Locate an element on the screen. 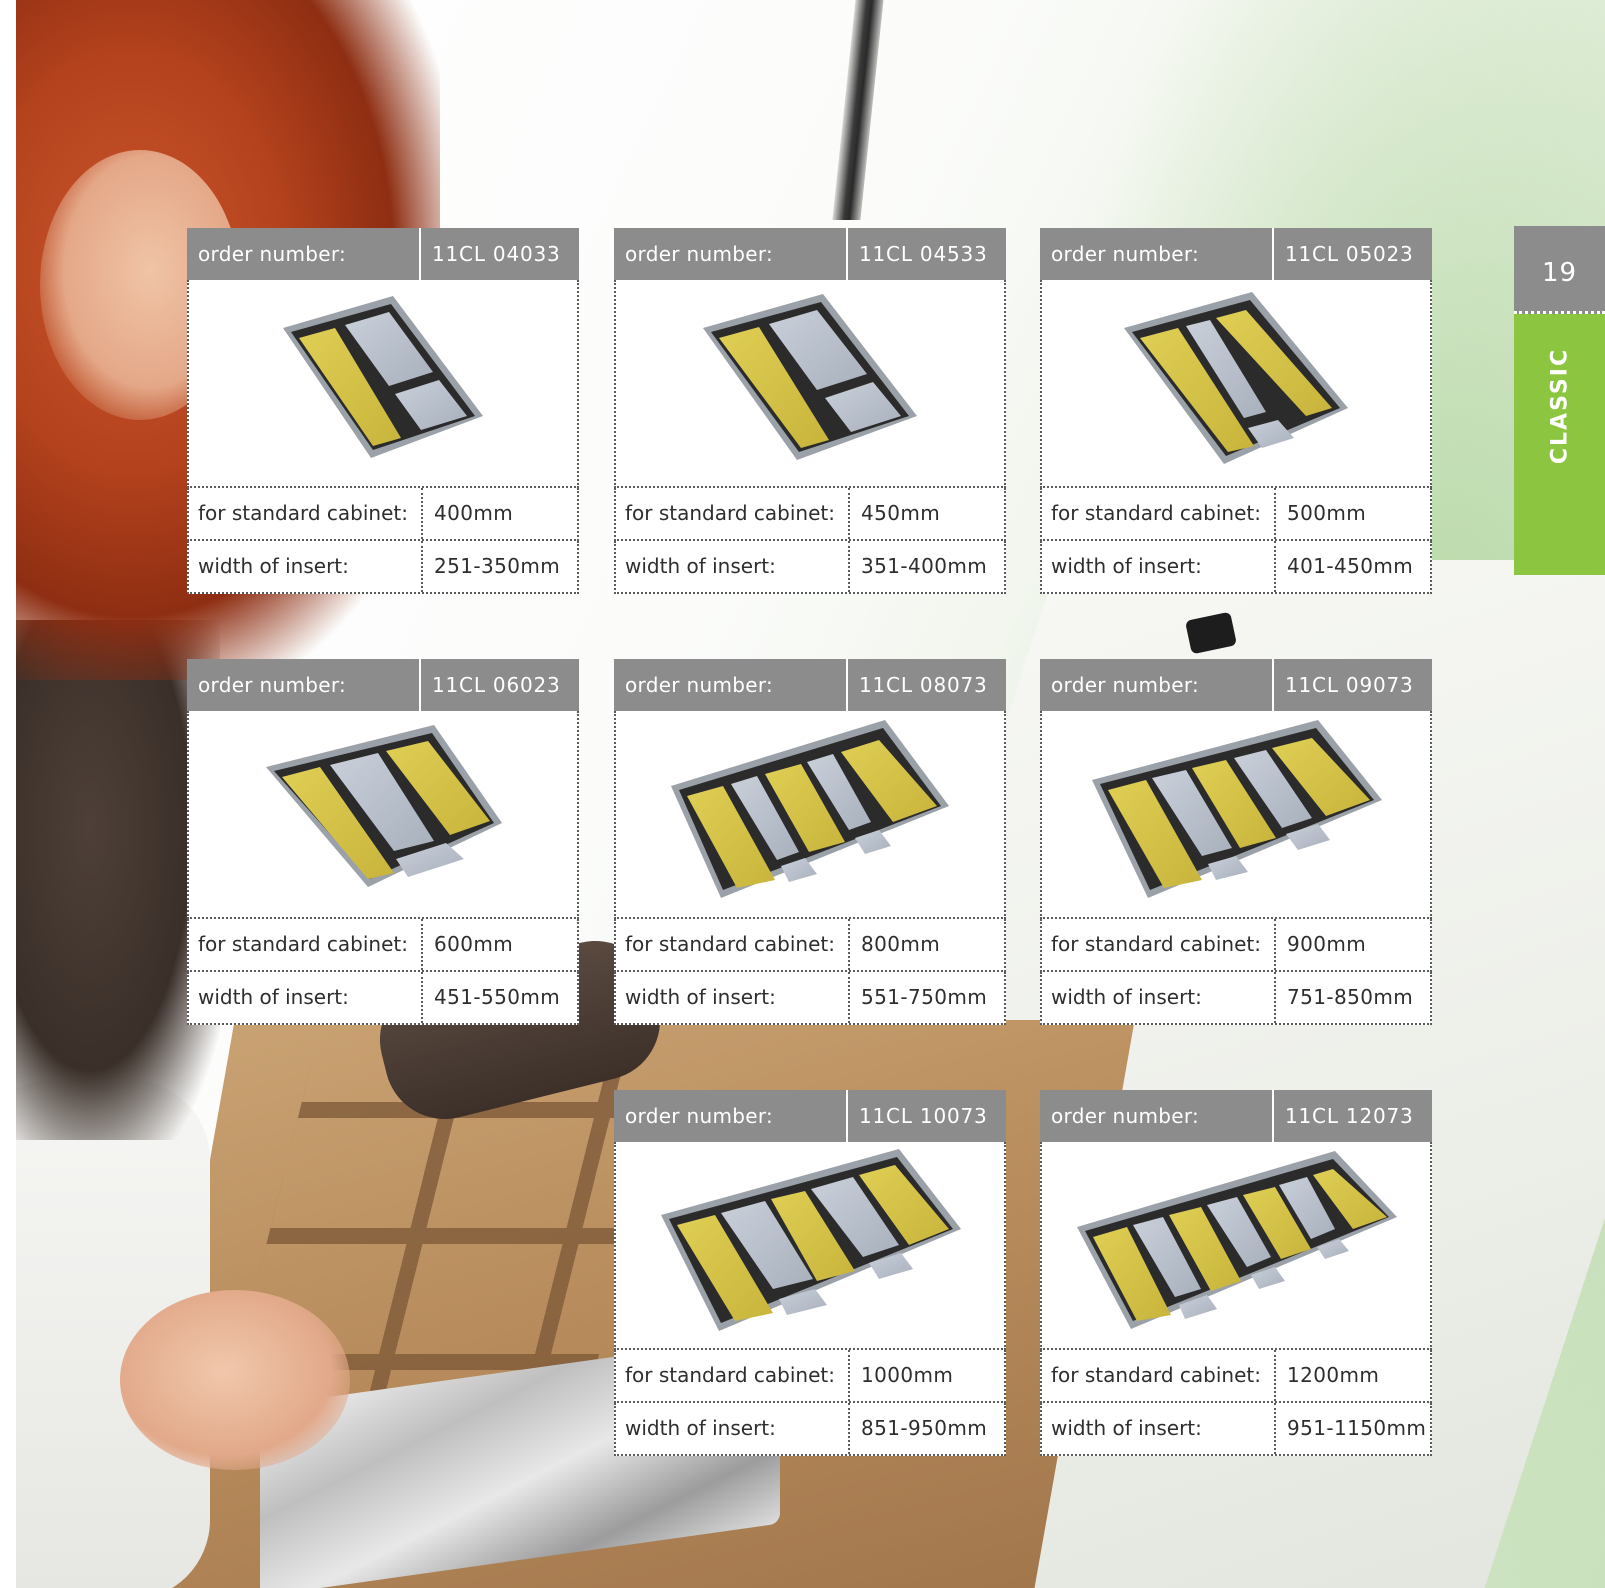  order-number-value: 11CL 10073 is located at coordinates (923, 1116).